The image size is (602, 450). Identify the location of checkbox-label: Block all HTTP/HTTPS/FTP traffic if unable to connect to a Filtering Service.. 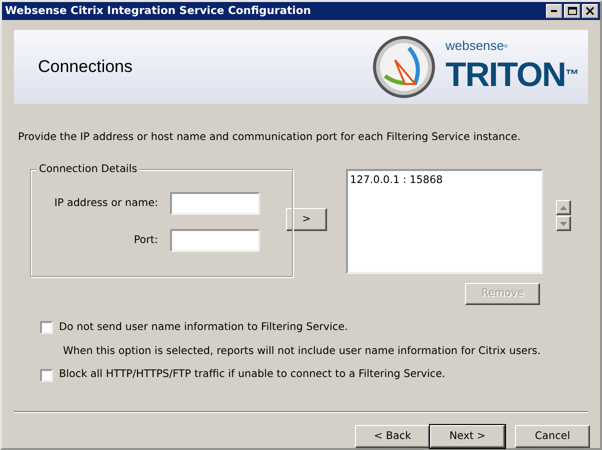
(252, 375).